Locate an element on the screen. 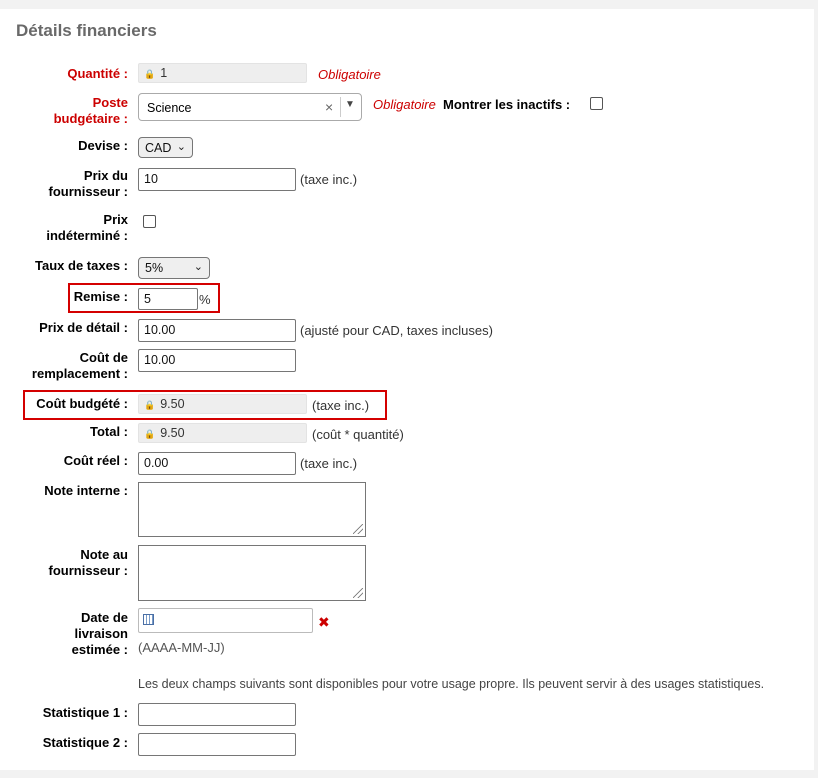 The height and width of the screenshot is (778, 818). total-field: 🔒 9.50 is located at coordinates (222, 433).